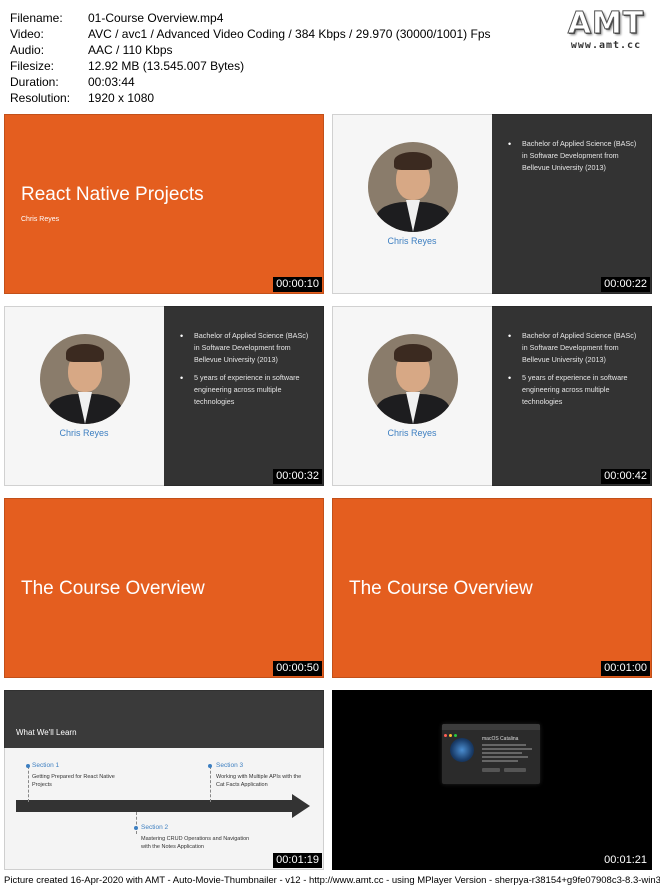  I want to click on timestamp: 00:00:22, so click(625, 284).